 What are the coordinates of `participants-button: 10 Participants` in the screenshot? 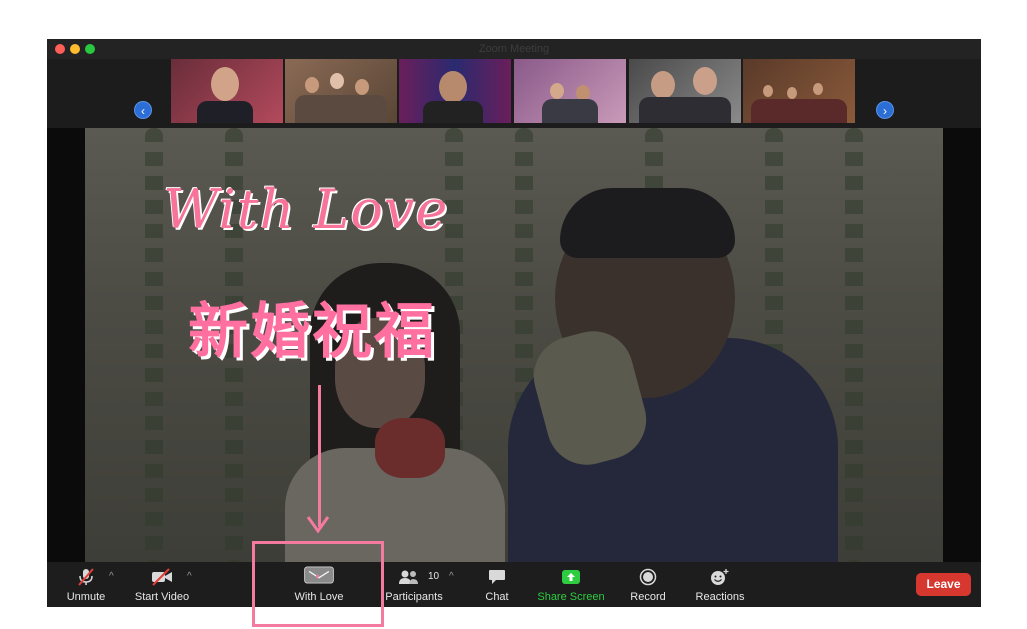 It's located at (414, 584).